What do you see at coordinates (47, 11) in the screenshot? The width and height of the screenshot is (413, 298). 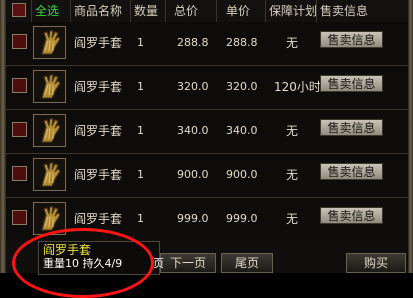 I see `select-all-label: 全选` at bounding box center [47, 11].